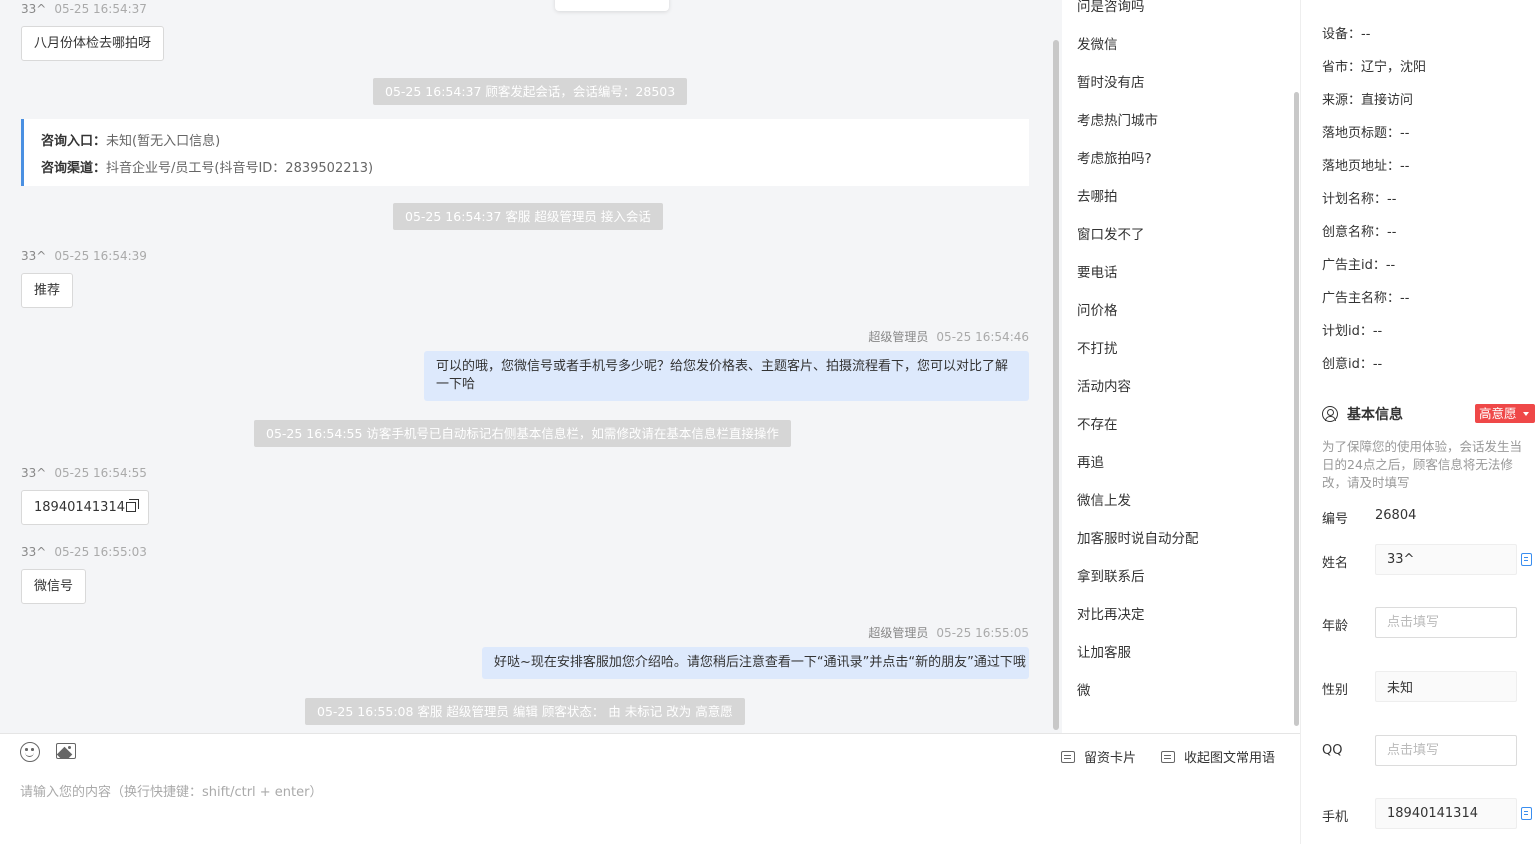  I want to click on message-meta: 超级管理员 05-25 16:54:46, so click(948, 336).